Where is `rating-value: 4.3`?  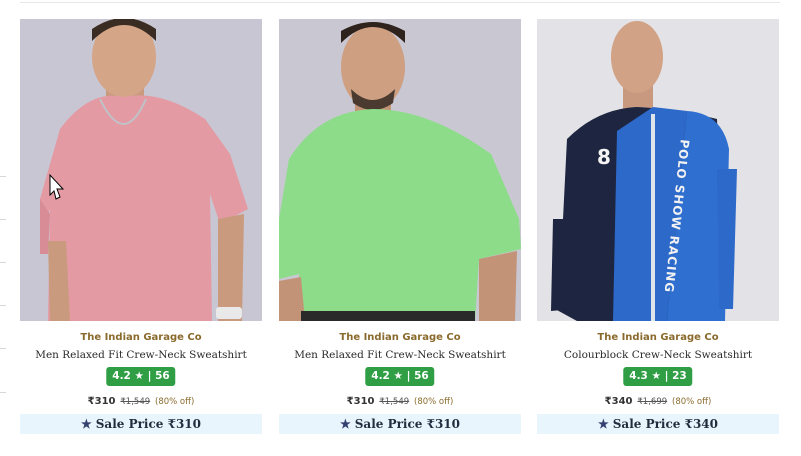
rating-value: 4.3 is located at coordinates (638, 376).